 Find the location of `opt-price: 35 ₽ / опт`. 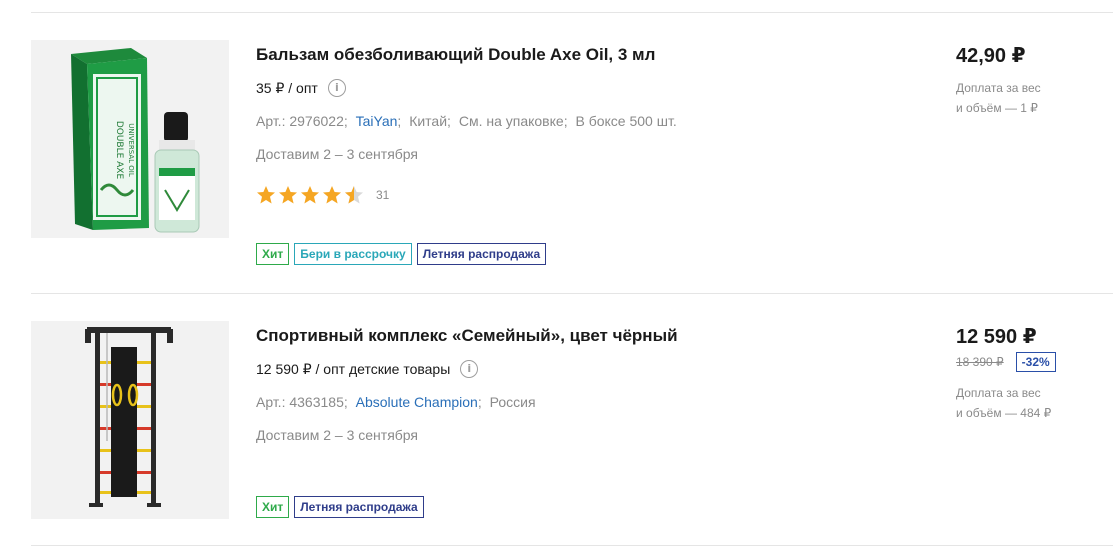

opt-price: 35 ₽ / опт is located at coordinates (287, 88).